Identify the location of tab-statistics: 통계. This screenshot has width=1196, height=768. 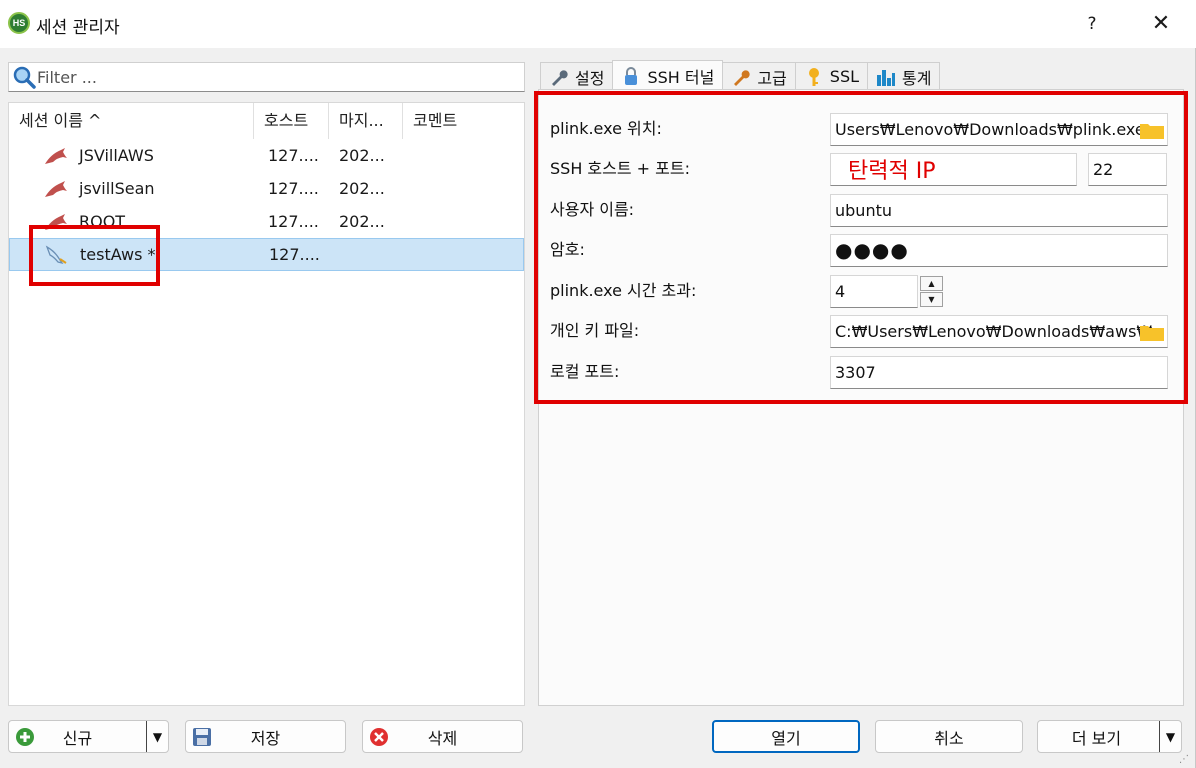
(904, 76).